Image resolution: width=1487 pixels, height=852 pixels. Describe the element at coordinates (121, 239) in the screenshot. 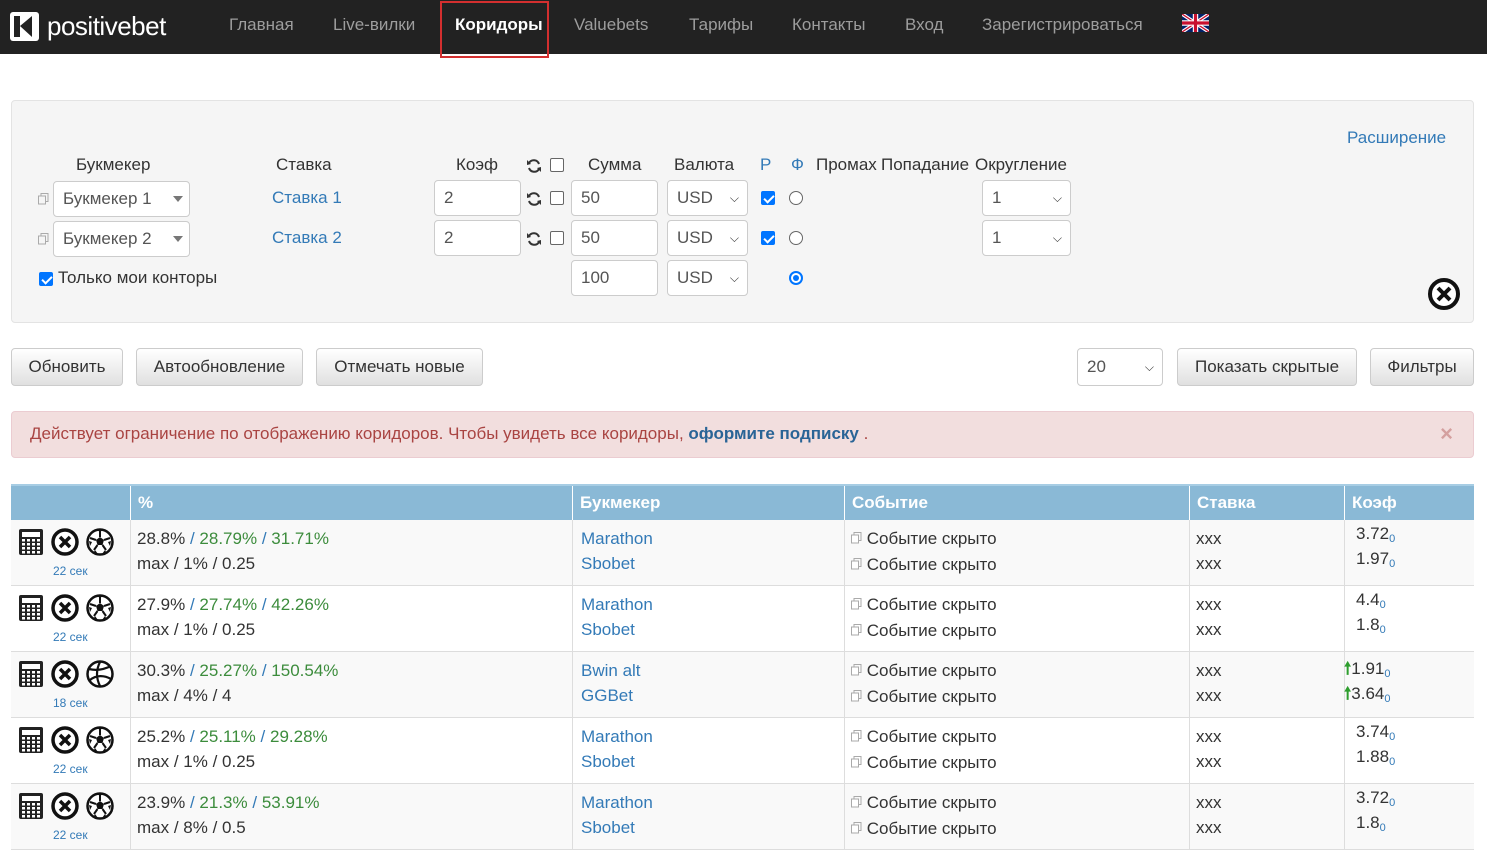

I see `bookmaker-select-2: Букмекер 2` at that location.